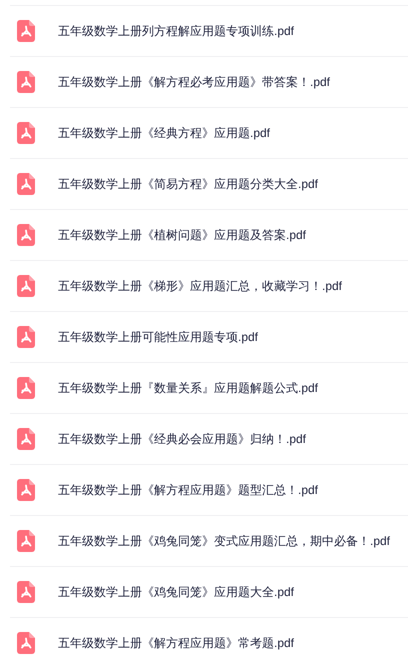 The image size is (408, 660). I want to click on file-row: 五年级数学上册『数量关系』应用题解题公式.pdf, so click(209, 387).